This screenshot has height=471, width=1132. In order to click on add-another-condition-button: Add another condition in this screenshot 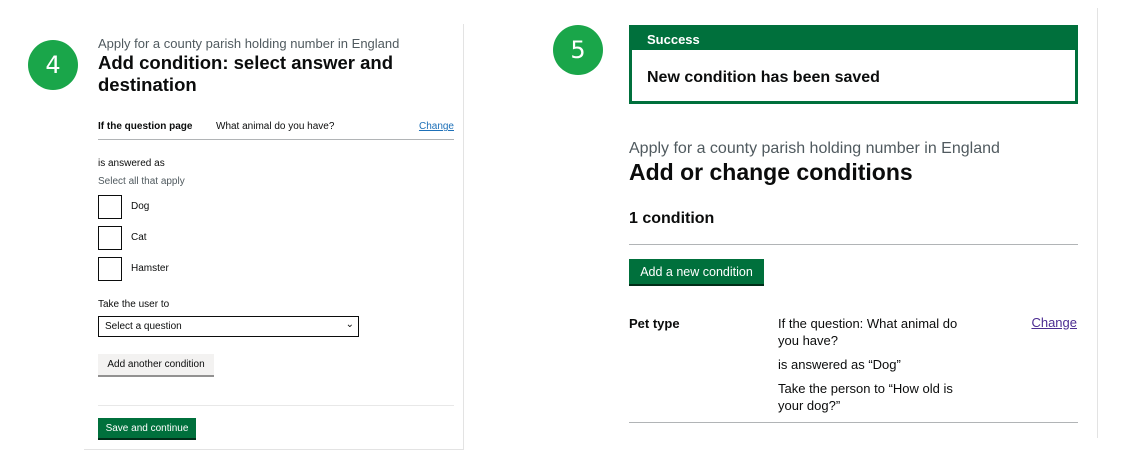, I will do `click(156, 365)`.